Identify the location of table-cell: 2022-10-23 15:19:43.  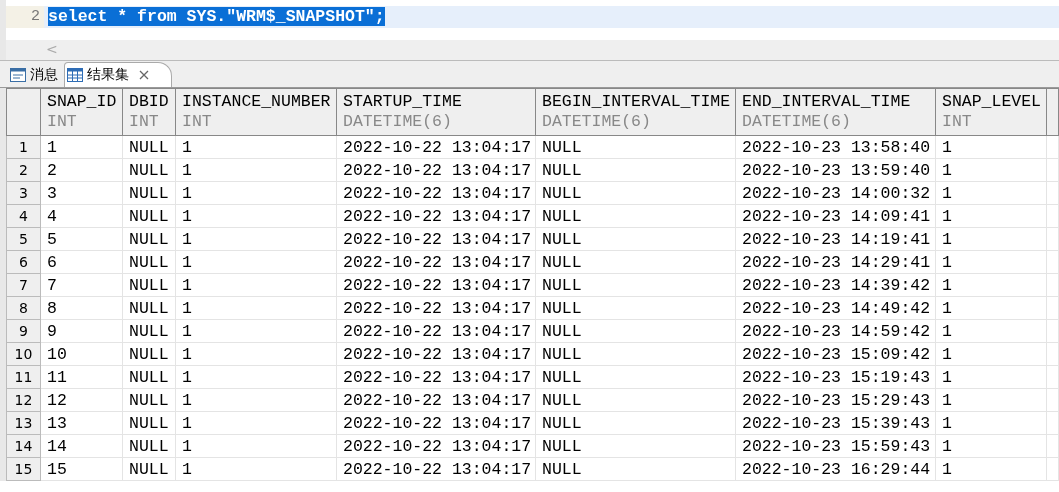
(835, 377).